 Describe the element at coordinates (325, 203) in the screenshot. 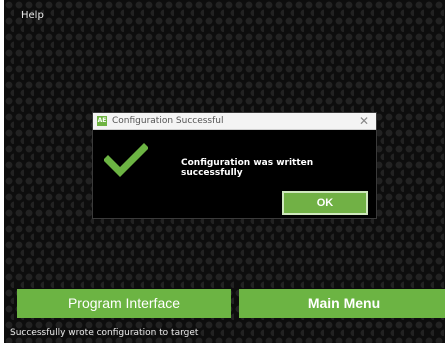

I see `ok-button: OK` at that location.